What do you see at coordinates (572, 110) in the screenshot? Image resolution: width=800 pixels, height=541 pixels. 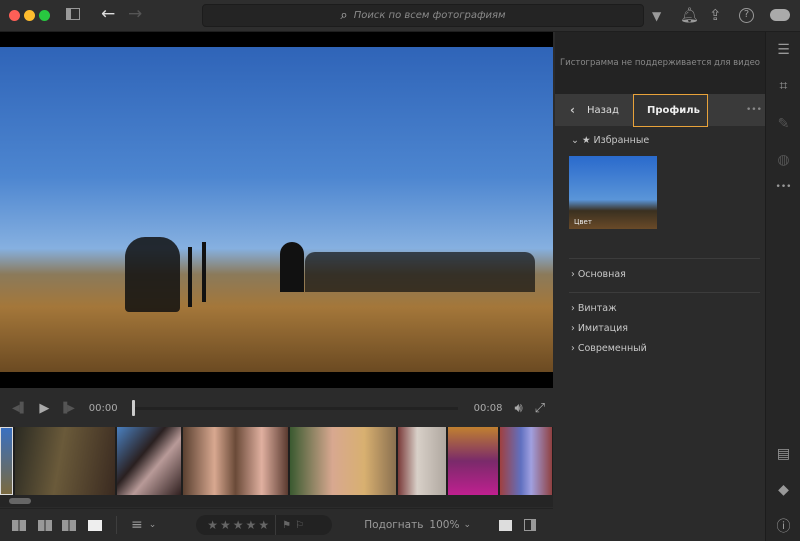 I see `back-chevron-icon: ‹` at bounding box center [572, 110].